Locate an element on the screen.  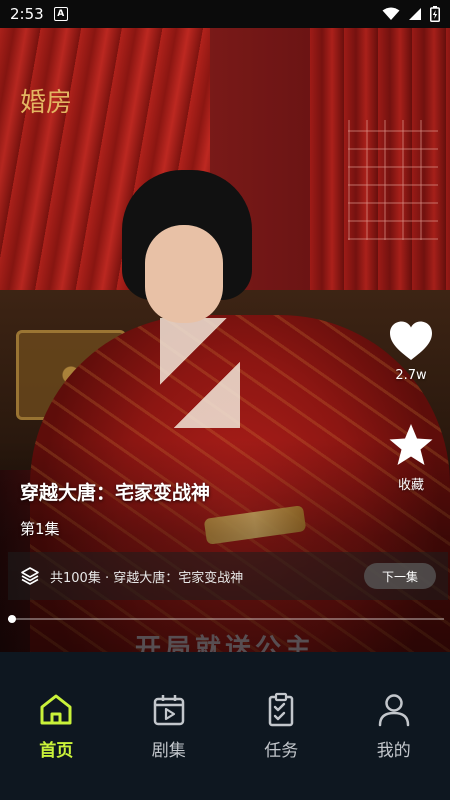
heart-icon is located at coordinates (411, 340).